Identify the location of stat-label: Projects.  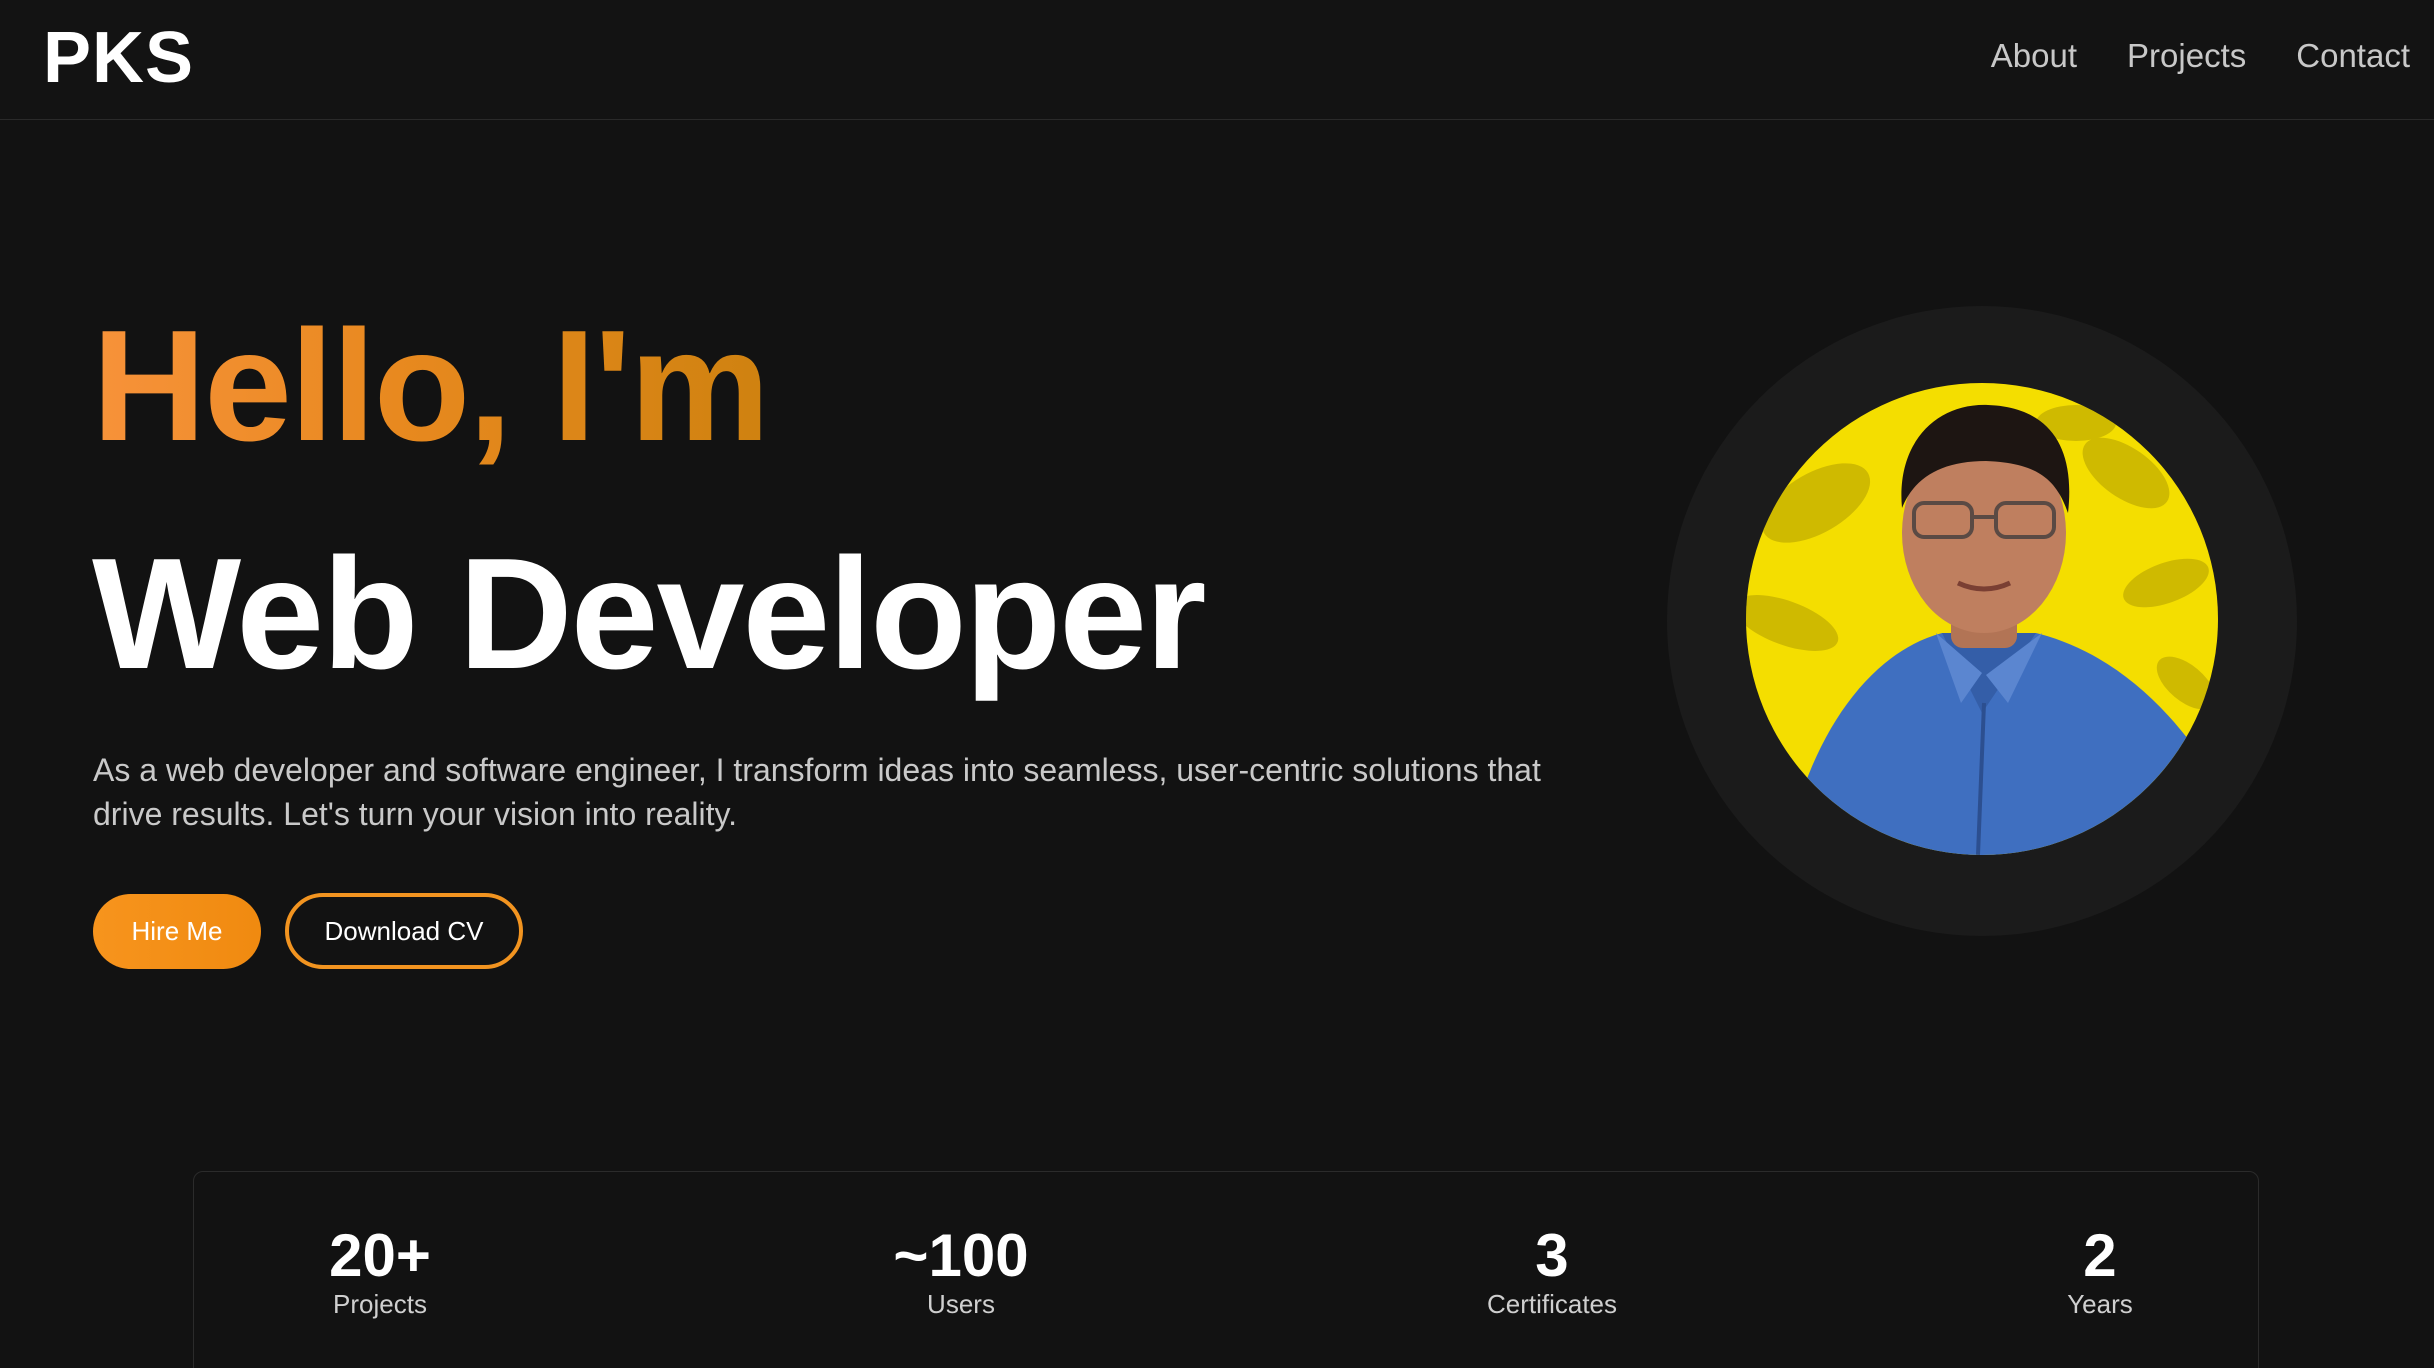
(380, 1304).